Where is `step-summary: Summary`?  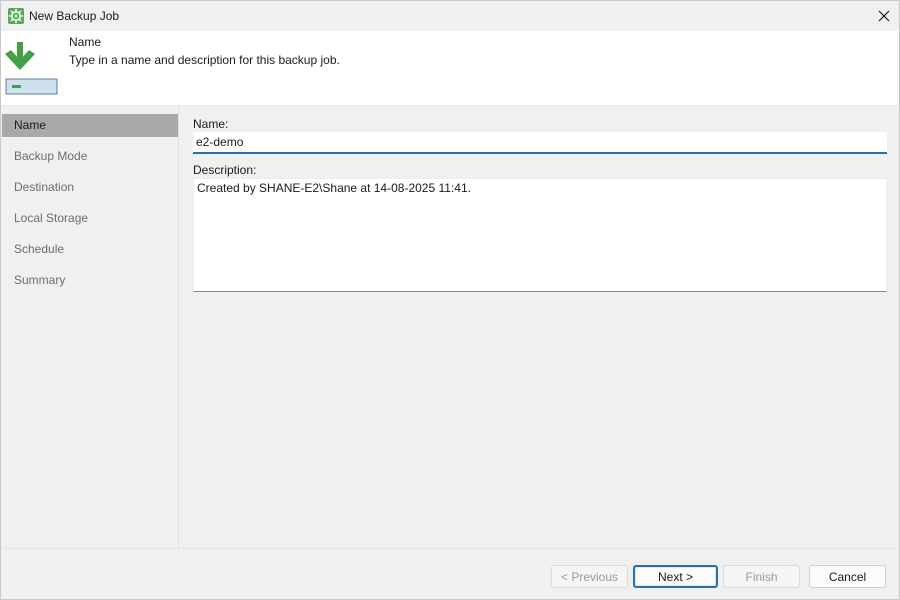
step-summary: Summary is located at coordinates (89, 280).